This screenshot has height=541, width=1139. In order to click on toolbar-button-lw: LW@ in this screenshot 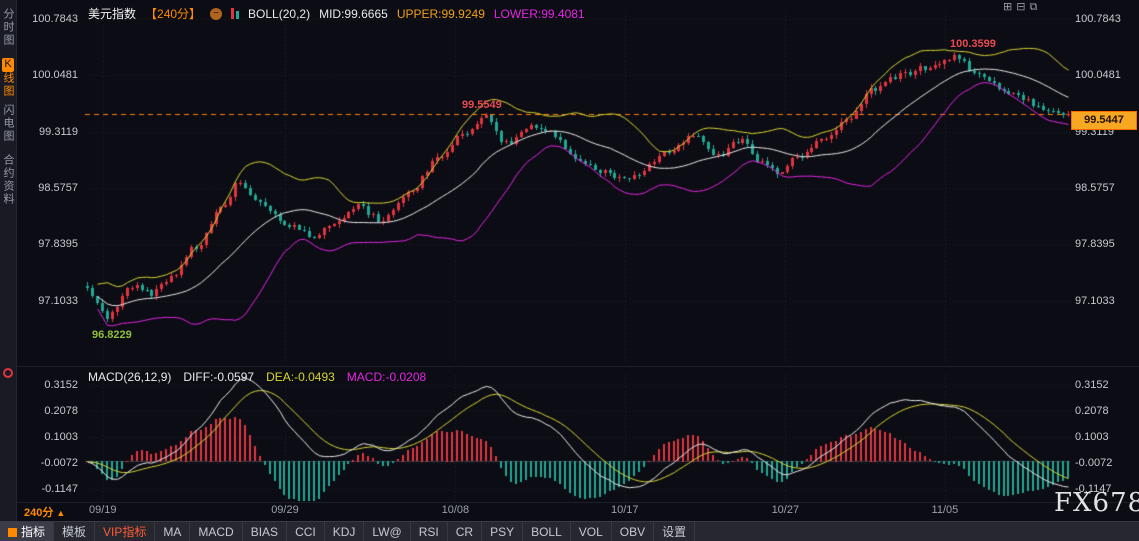, I will do `click(387, 531)`.